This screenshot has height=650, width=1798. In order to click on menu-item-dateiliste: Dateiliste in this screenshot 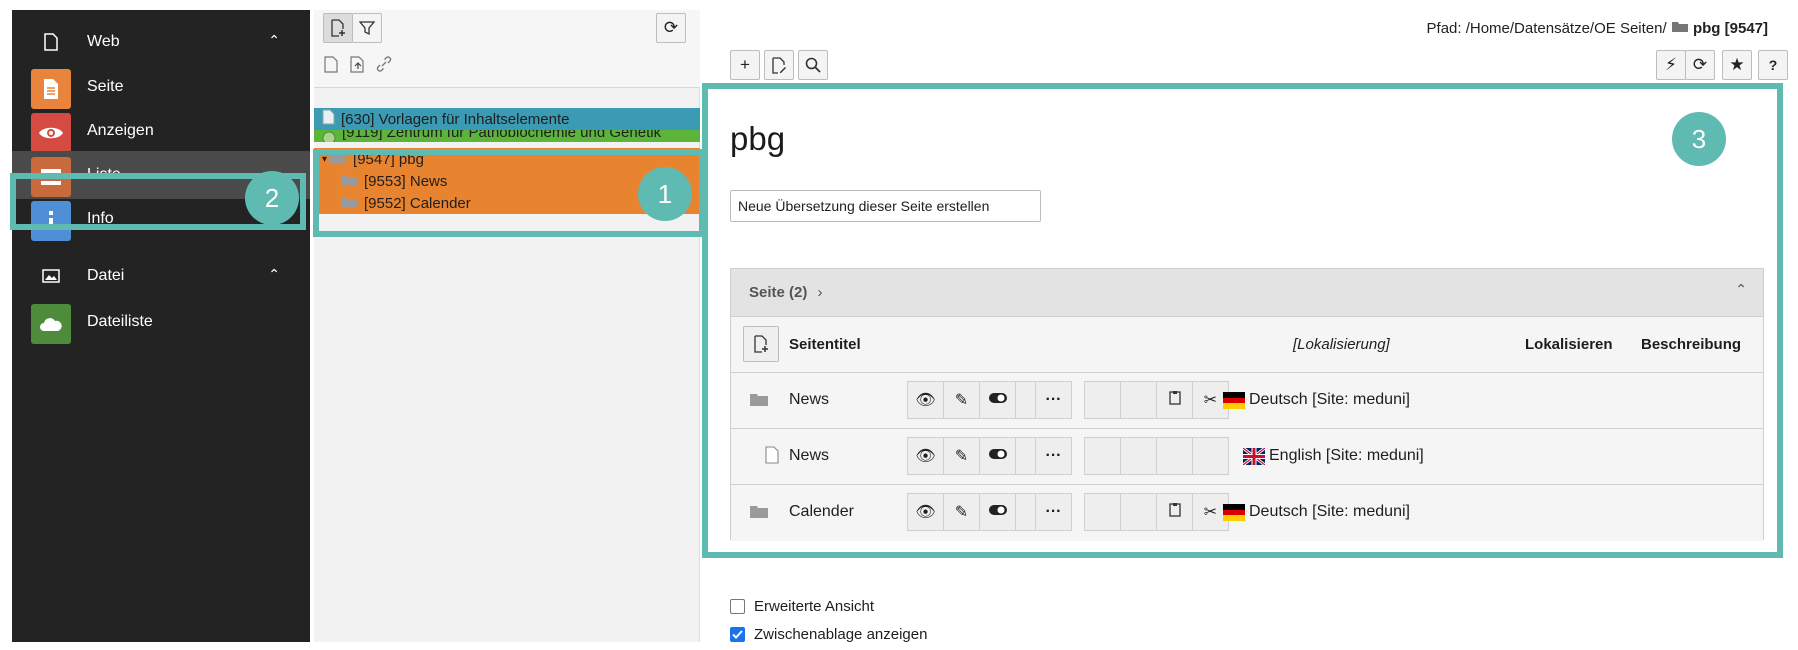, I will do `click(161, 322)`.